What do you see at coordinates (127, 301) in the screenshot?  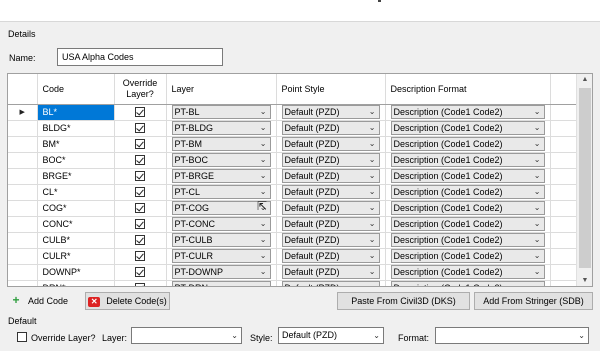 I see `delete-codes-button: ✕ Delete Code(s)` at bounding box center [127, 301].